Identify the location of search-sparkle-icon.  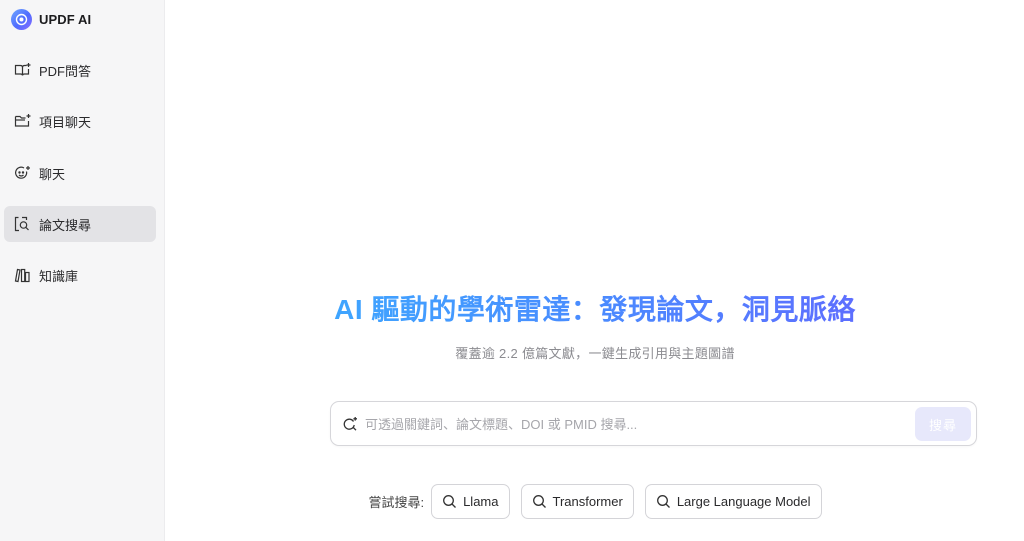
(350, 424).